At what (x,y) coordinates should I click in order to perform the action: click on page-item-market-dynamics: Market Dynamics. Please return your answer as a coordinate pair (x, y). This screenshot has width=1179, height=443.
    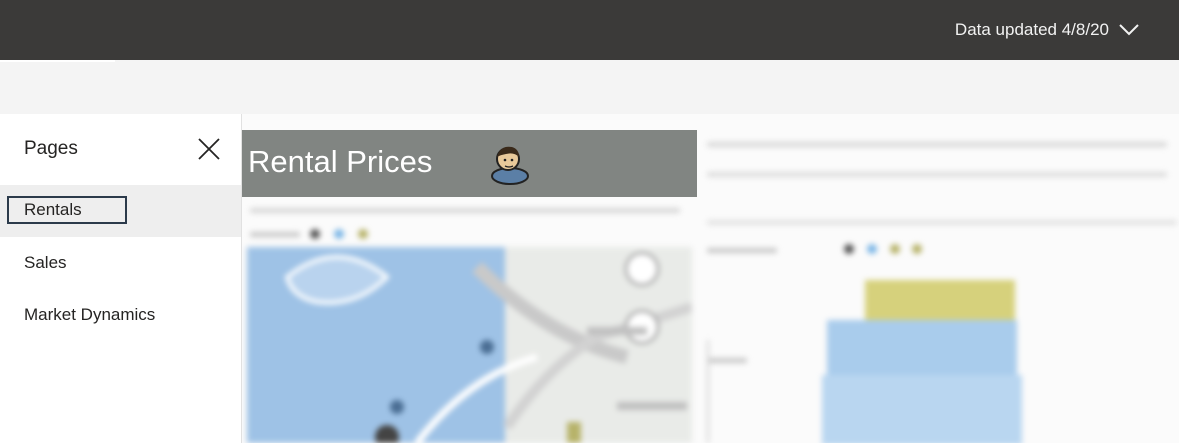
    Looking at the image, I should click on (120, 315).